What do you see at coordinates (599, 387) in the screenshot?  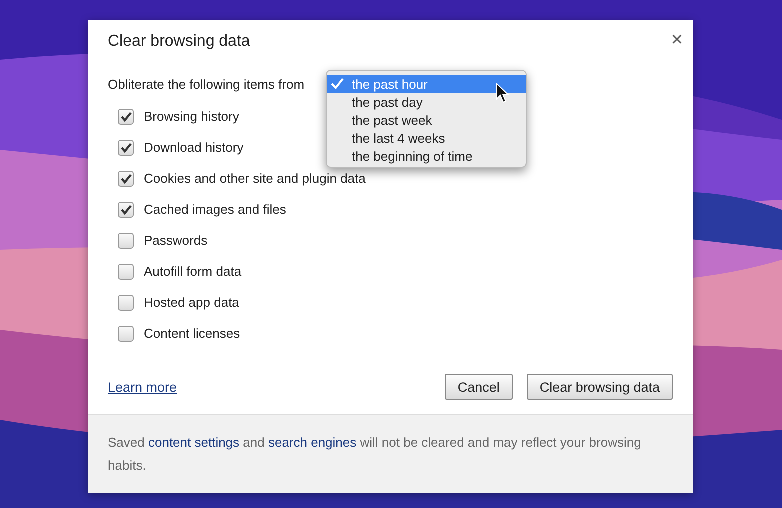 I see `clear-button: Clear browsing data` at bounding box center [599, 387].